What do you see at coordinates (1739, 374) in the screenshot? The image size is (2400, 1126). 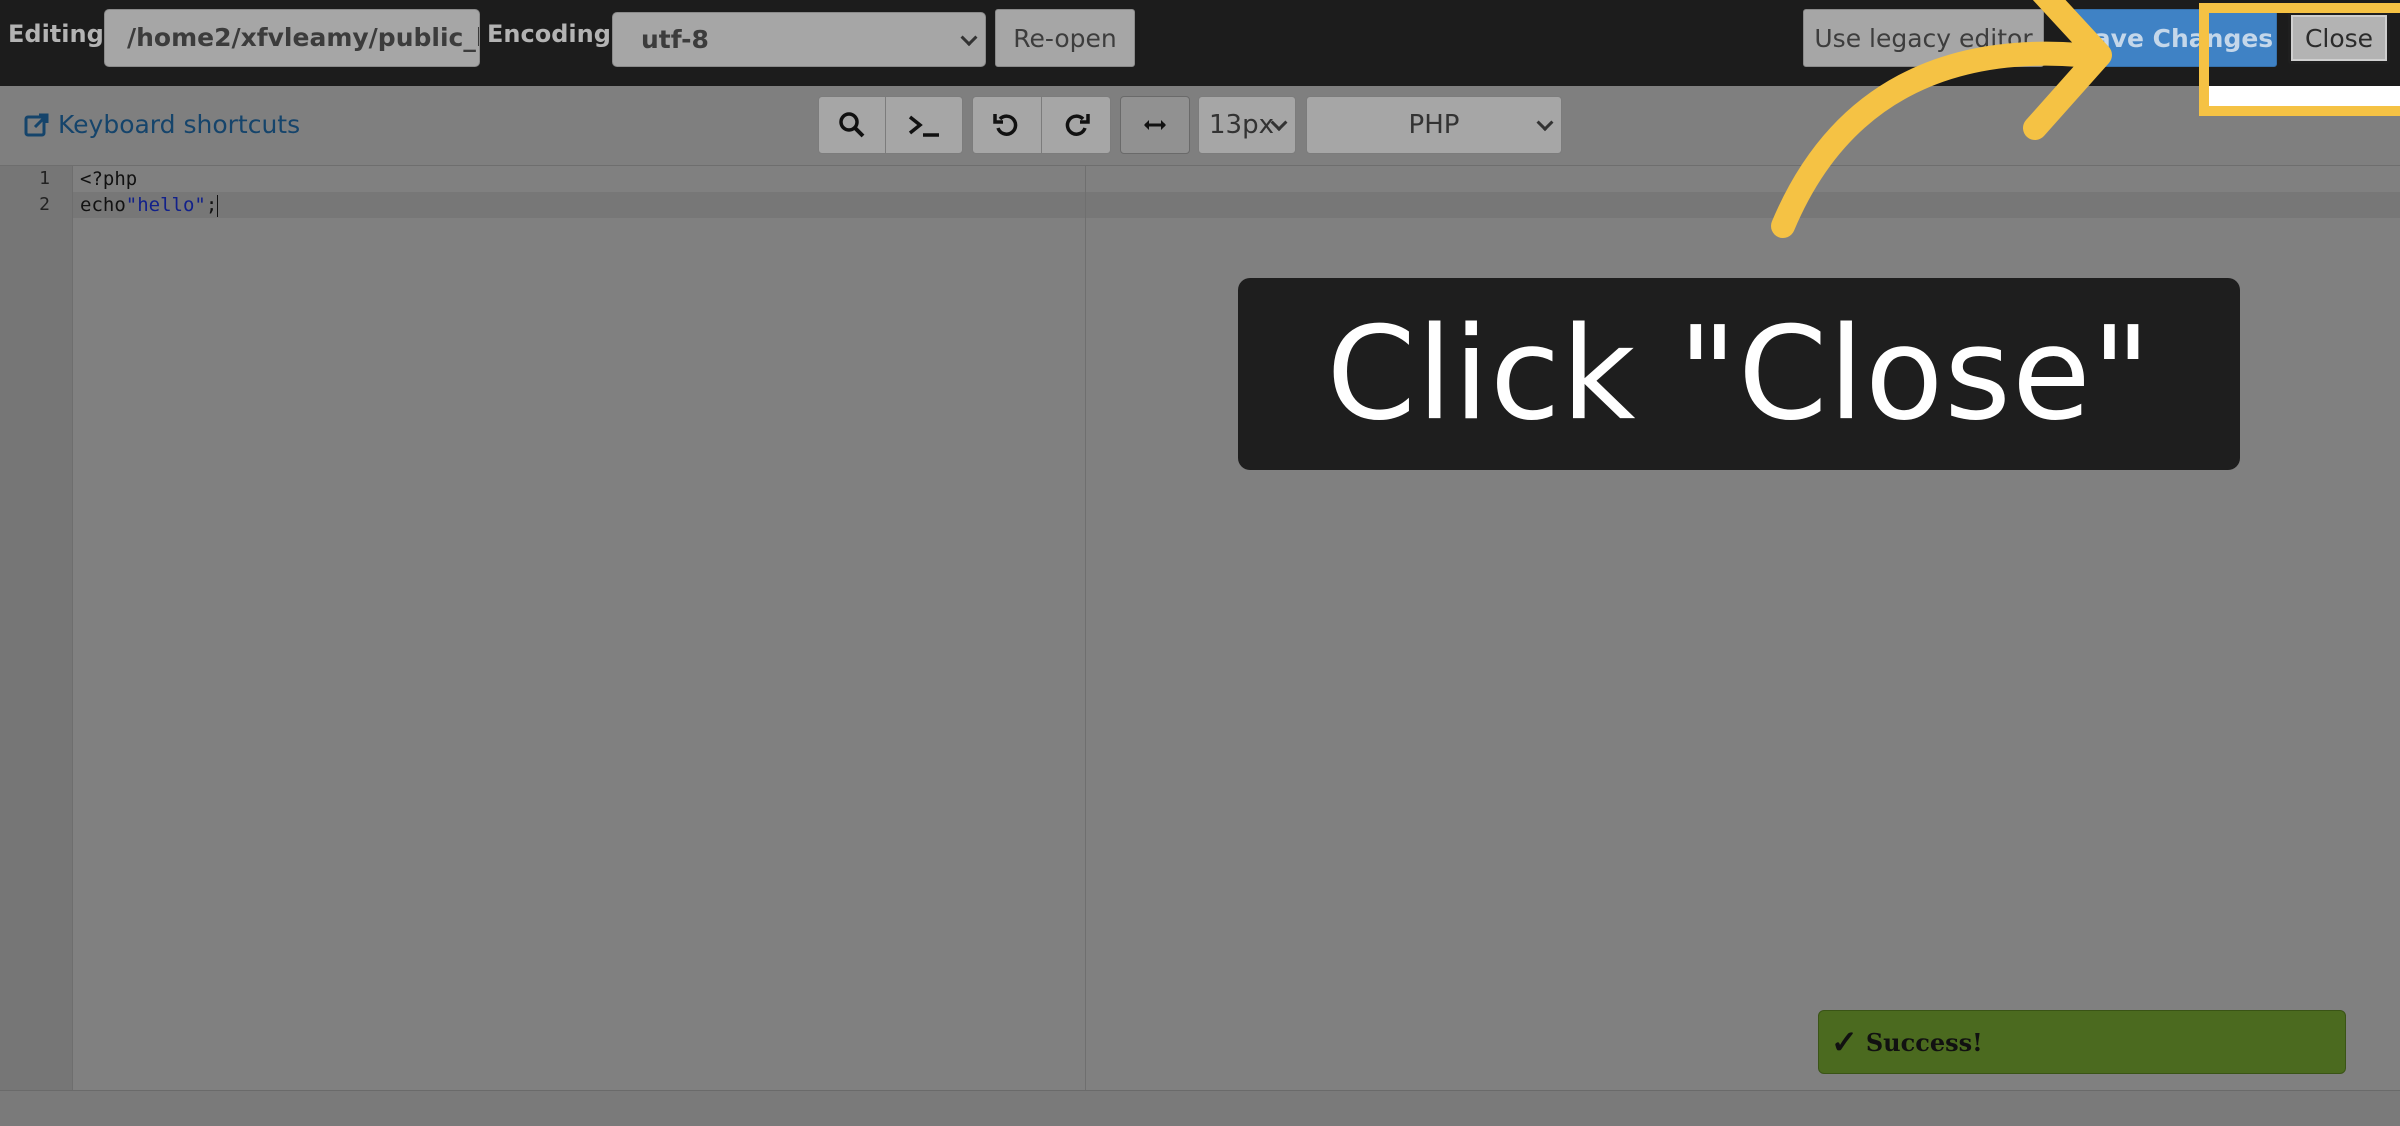 I see `tutorial-callout: Click "Close"` at bounding box center [1739, 374].